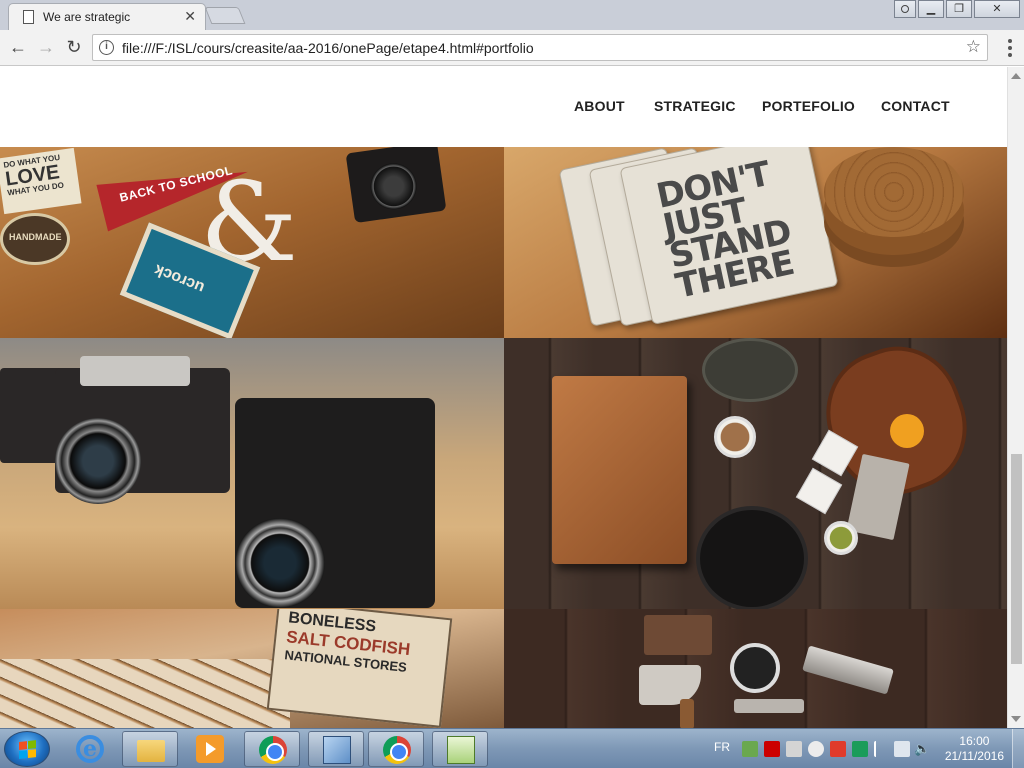 This screenshot has width=1024, height=768. I want to click on wood-plane, so click(678, 635).